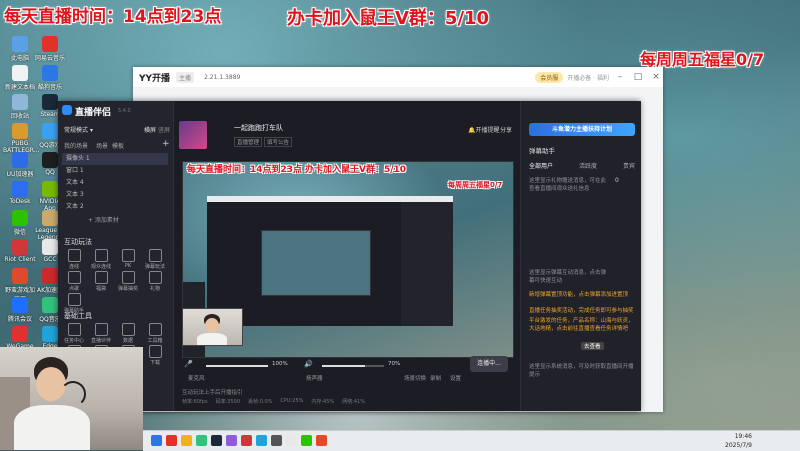  Describe the element at coordinates (50, 78) in the screenshot. I see `desktop-icon: 酷狗音乐` at that location.